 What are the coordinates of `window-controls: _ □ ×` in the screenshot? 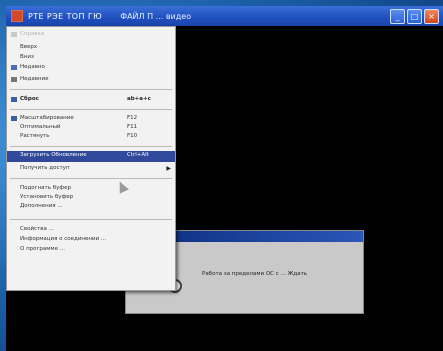 It's located at (414, 16).